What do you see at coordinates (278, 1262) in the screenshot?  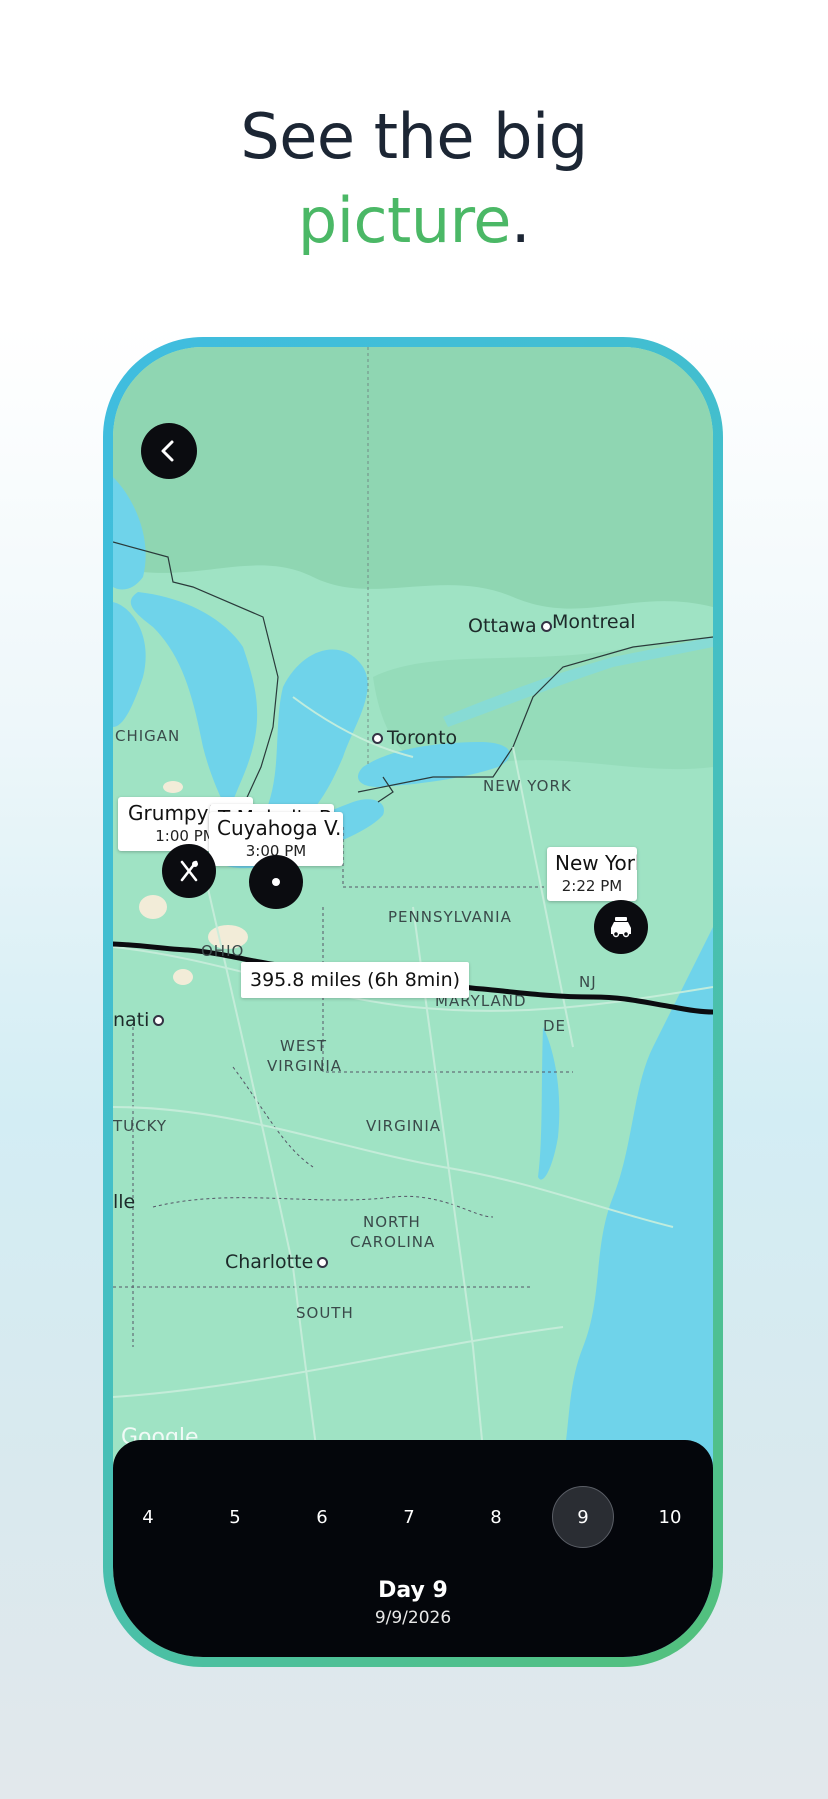 I see `map-label-charlotte: Charlotte` at bounding box center [278, 1262].